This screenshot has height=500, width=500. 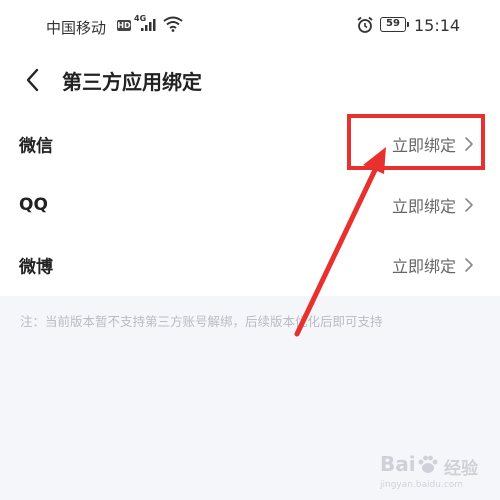 What do you see at coordinates (132, 82) in the screenshot?
I see `page-title: 第三方应用绑定` at bounding box center [132, 82].